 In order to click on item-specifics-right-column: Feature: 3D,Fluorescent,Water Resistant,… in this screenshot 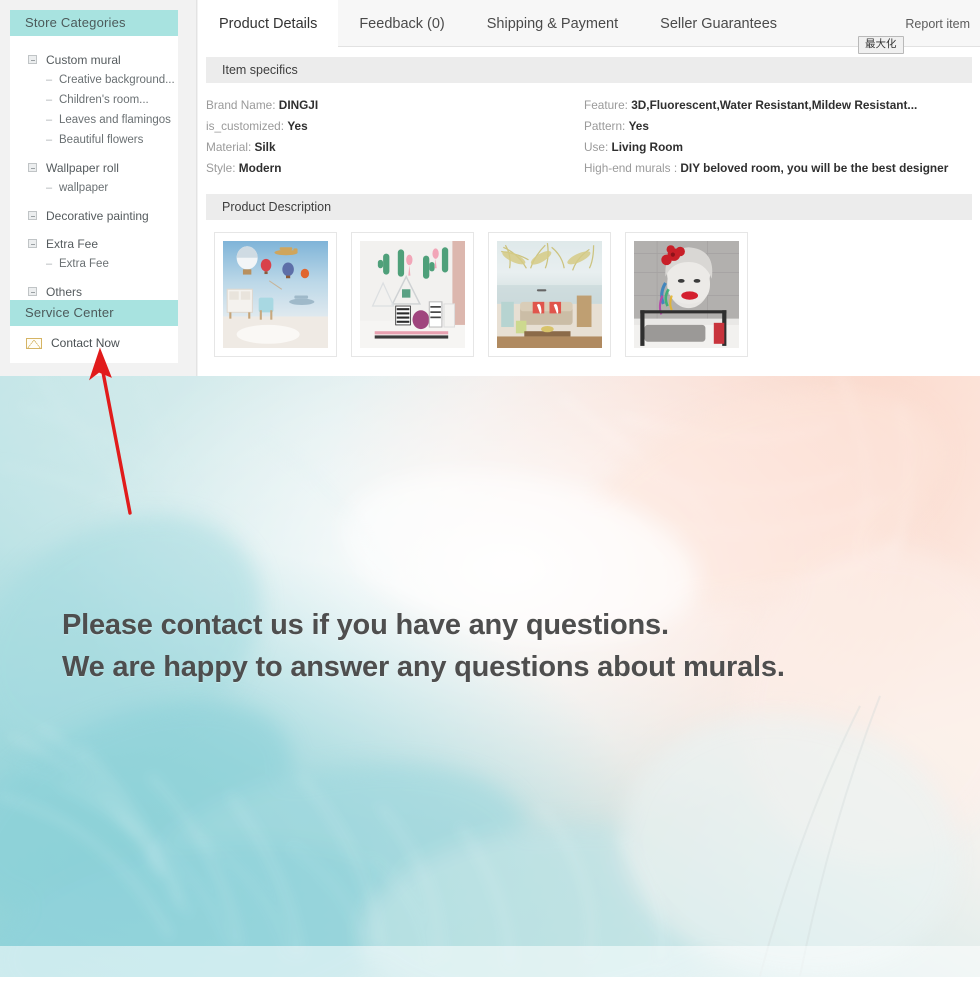, I will do `click(782, 137)`.